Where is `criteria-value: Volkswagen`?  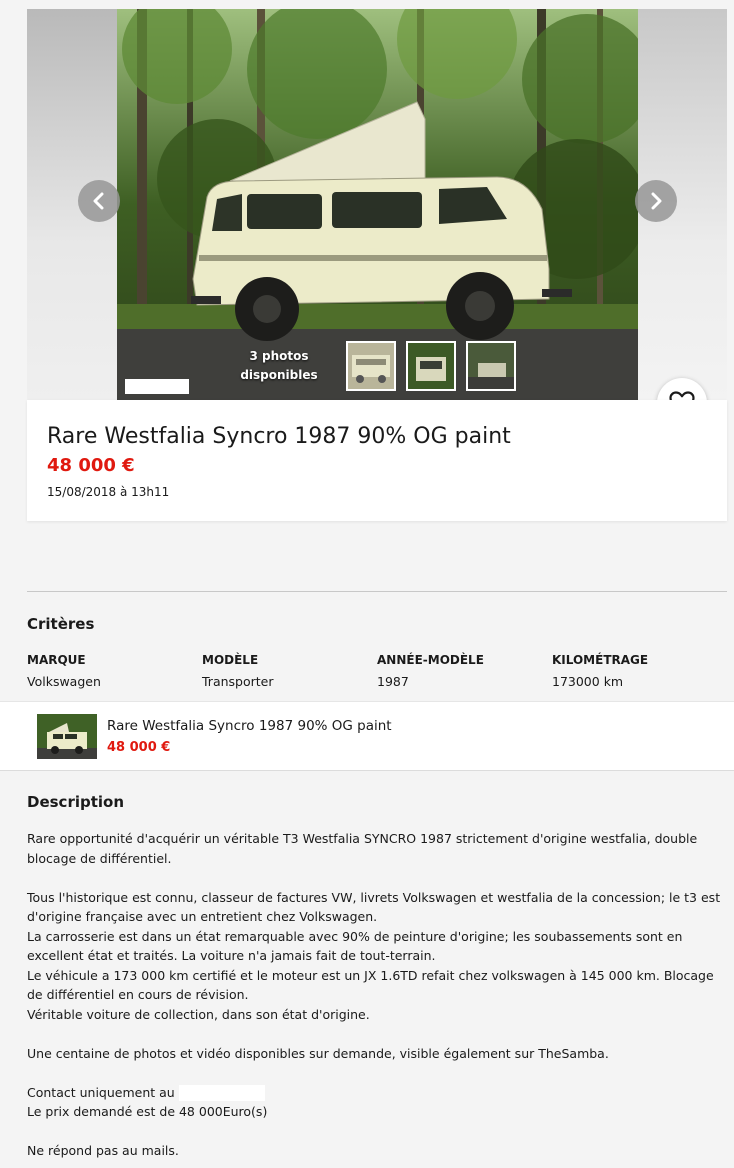 criteria-value: Volkswagen is located at coordinates (64, 681).